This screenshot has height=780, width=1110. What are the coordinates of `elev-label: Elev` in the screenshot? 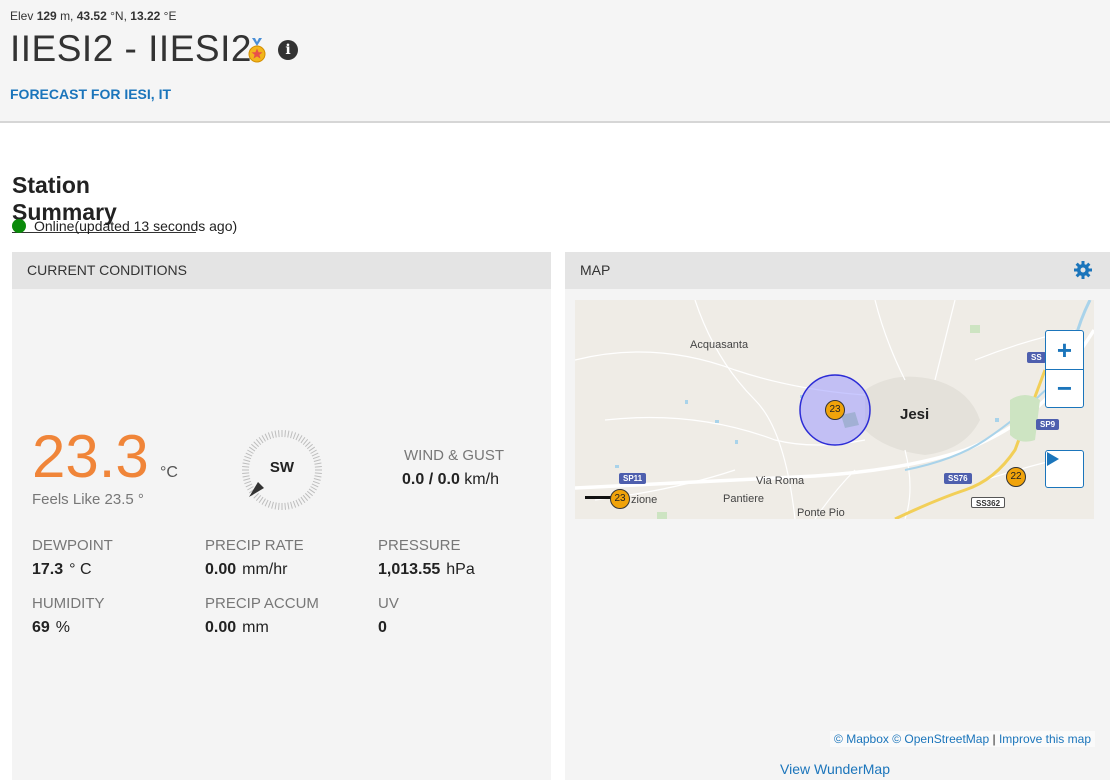 It's located at (22, 16).